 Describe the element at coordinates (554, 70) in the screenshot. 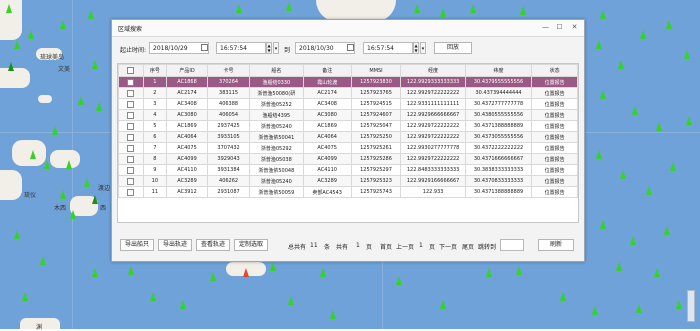

I see `column-header: 状态` at that location.